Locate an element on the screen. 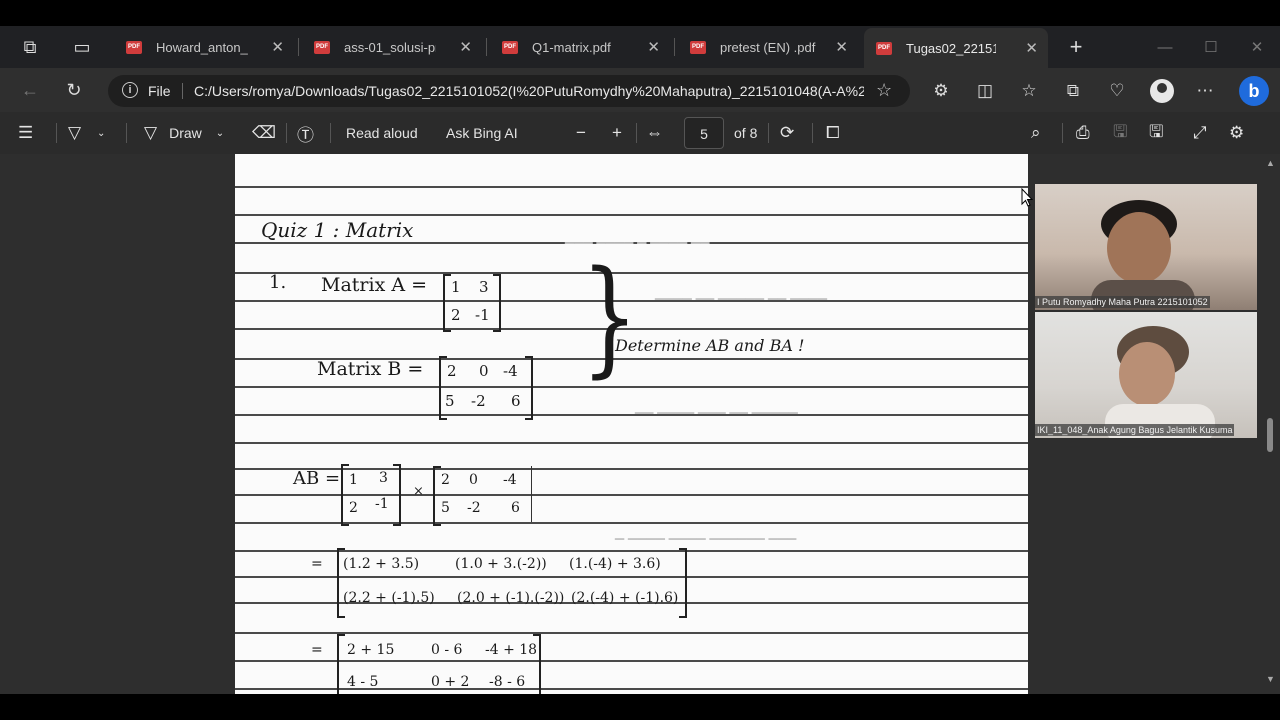  info-icon: i is located at coordinates (130, 90).